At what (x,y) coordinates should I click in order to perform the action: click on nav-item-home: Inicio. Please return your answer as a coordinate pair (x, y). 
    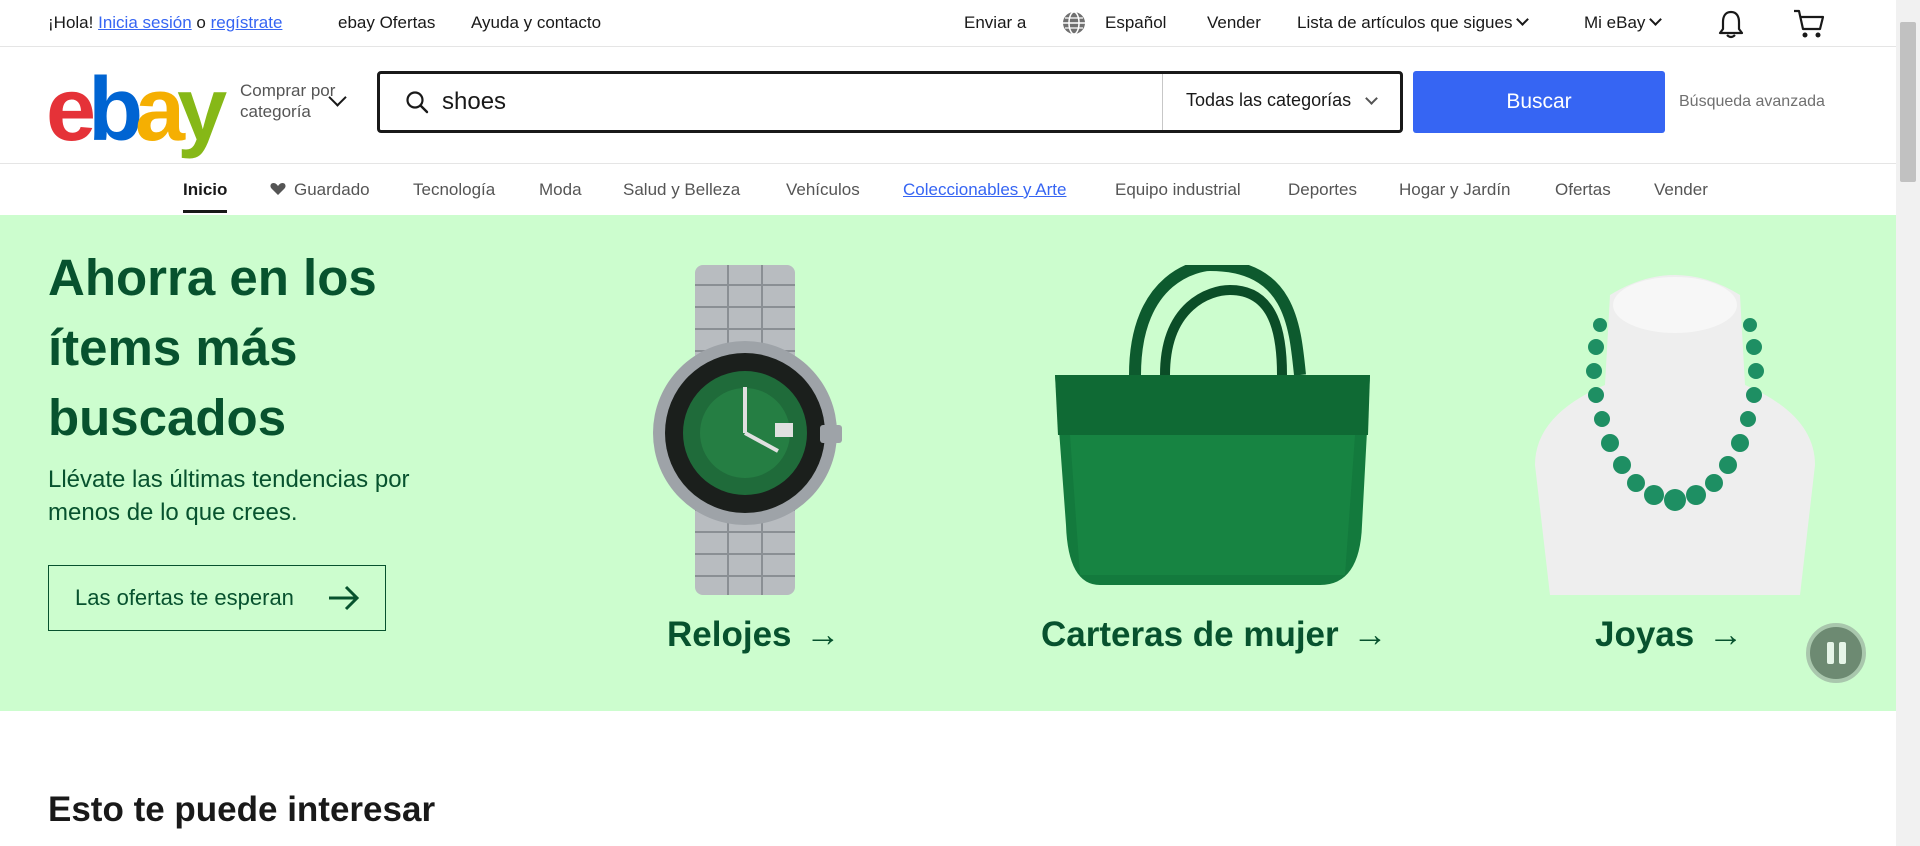
    Looking at the image, I should click on (205, 196).